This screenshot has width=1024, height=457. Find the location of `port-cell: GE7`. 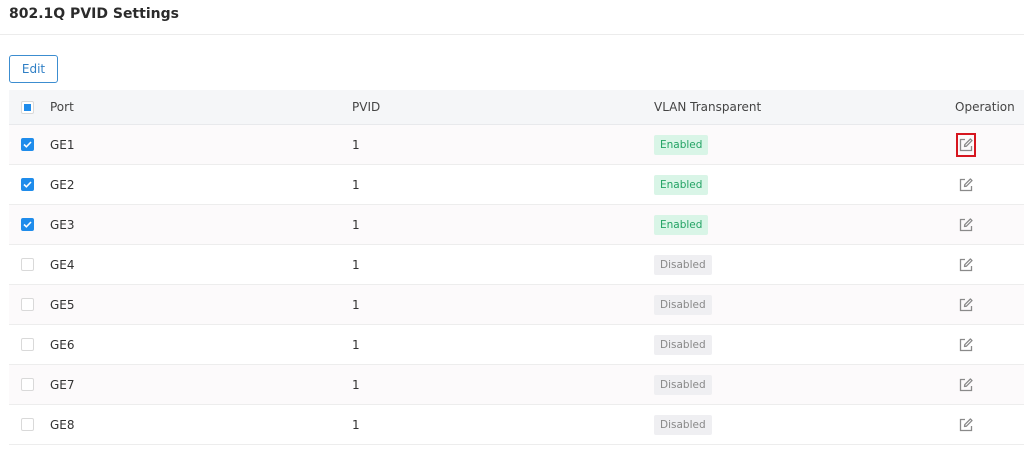

port-cell: GE7 is located at coordinates (62, 384).